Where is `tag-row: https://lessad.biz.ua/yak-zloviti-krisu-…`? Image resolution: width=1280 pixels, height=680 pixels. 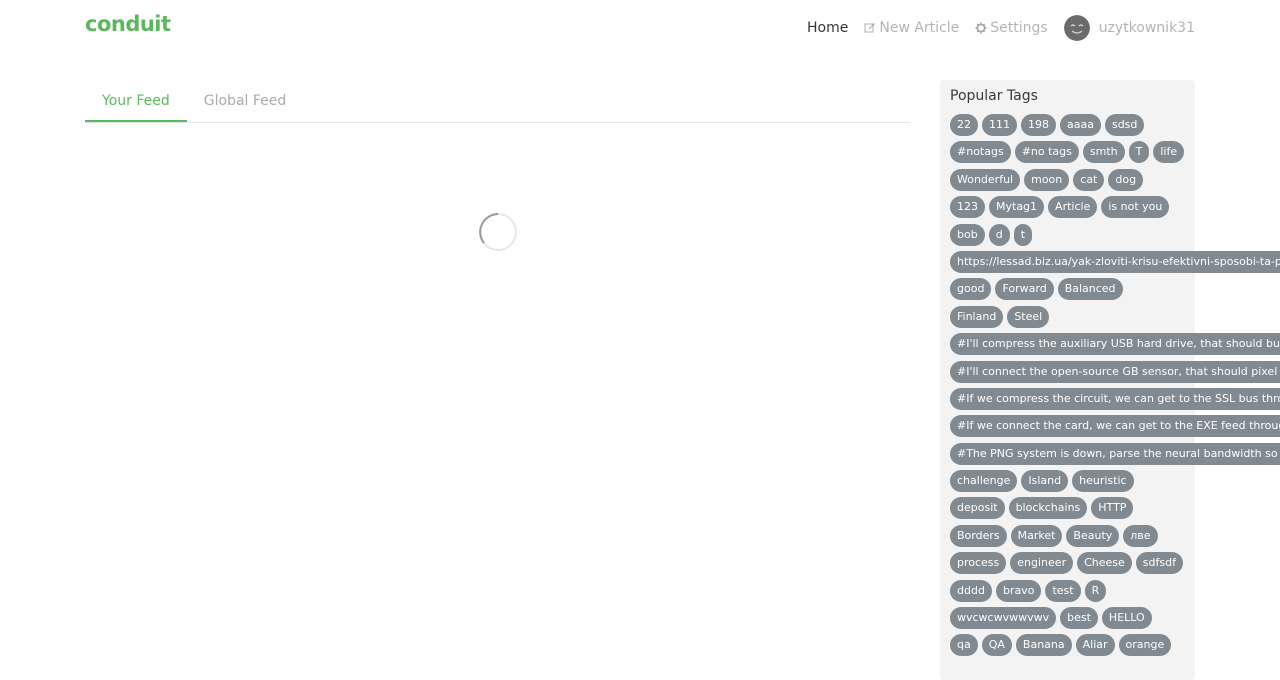
tag-row: https://lessad.biz.ua/yak-zloviti-krisu-… is located at coordinates (1115, 261).